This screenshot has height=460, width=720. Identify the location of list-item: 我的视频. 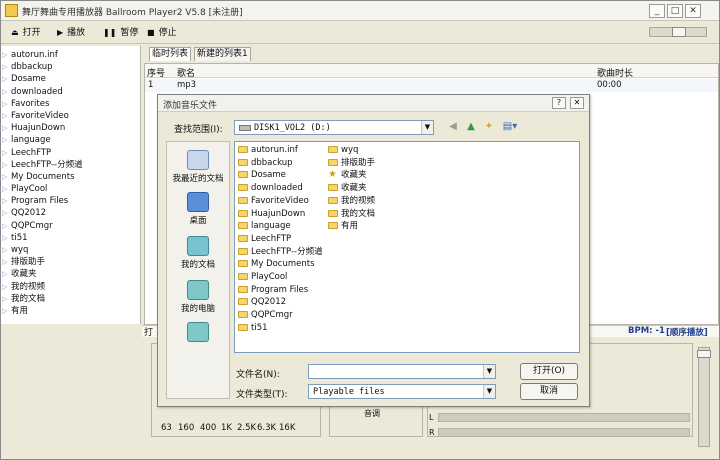
(351, 201).